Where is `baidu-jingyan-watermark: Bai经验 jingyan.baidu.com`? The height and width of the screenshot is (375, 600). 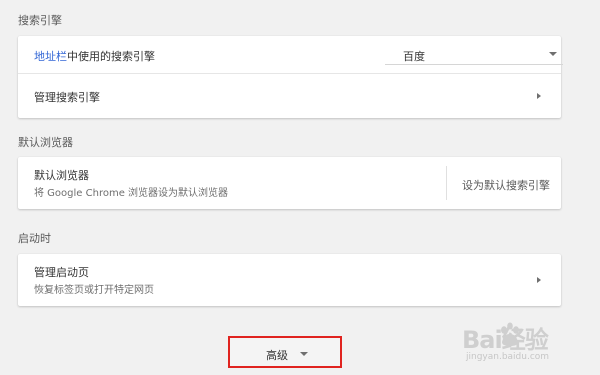
baidu-jingyan-watermark: Bai经验 jingyan.baidu.com is located at coordinates (527, 346).